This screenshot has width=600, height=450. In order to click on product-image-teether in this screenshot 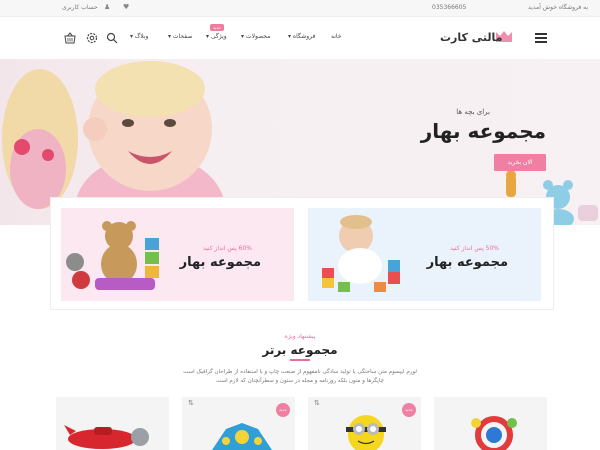, I will do `click(242, 436)`.